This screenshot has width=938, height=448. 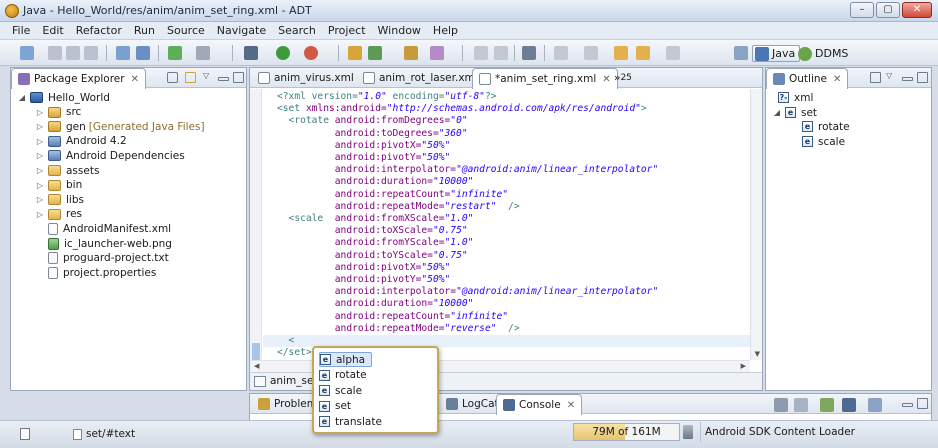 I want to click on new-java-project-icon, so click(x=355, y=53).